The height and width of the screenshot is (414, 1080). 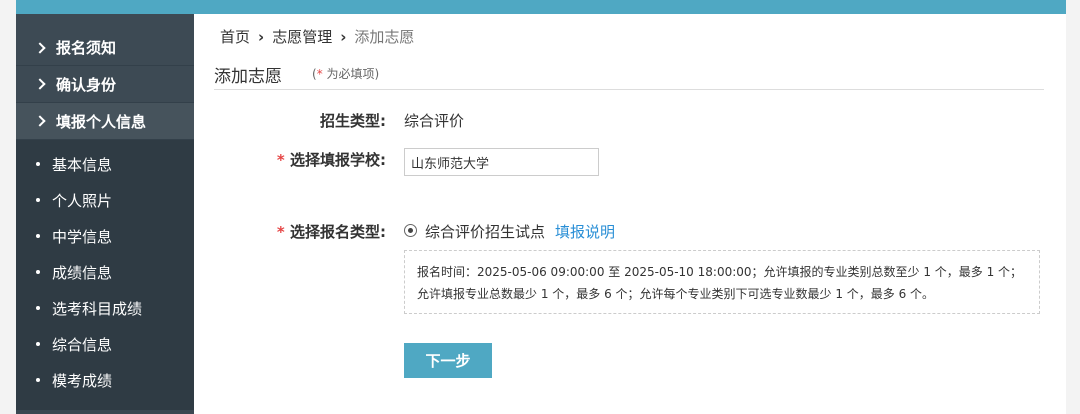 I want to click on sidebar-item-label: 综合信息, so click(x=82, y=344).